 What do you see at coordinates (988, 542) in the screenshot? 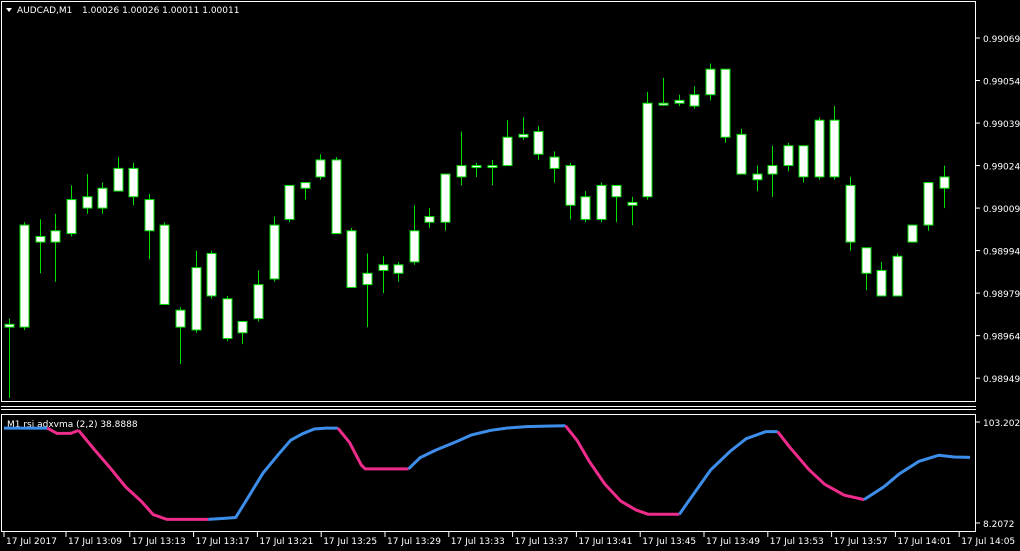
I see `time-axis-label: 17 Jul 14:05` at bounding box center [988, 542].